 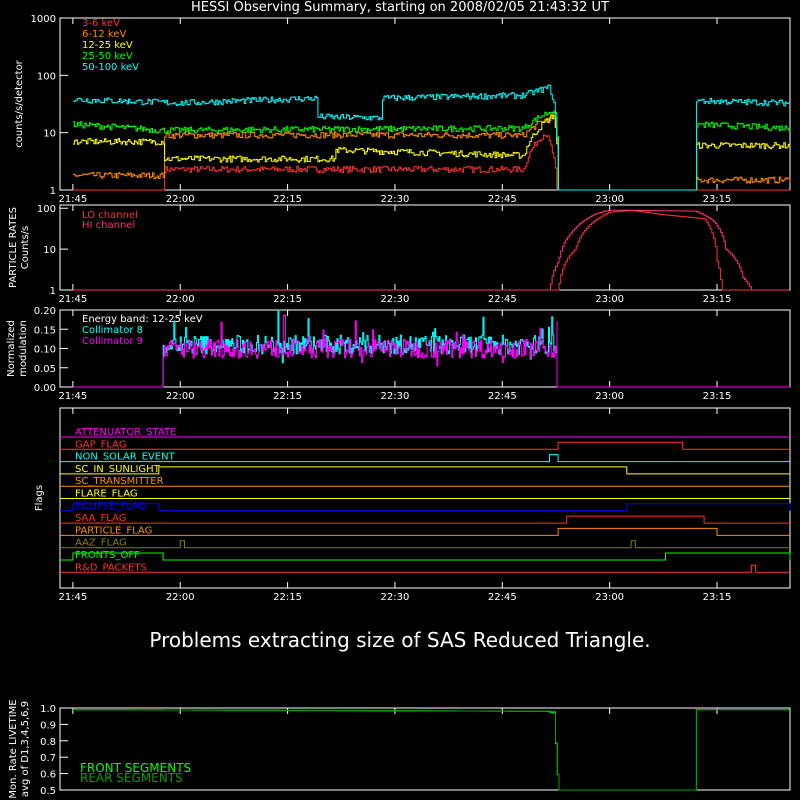 I want to click on flag-label-9: AAZ_FLAG, so click(x=101, y=543).